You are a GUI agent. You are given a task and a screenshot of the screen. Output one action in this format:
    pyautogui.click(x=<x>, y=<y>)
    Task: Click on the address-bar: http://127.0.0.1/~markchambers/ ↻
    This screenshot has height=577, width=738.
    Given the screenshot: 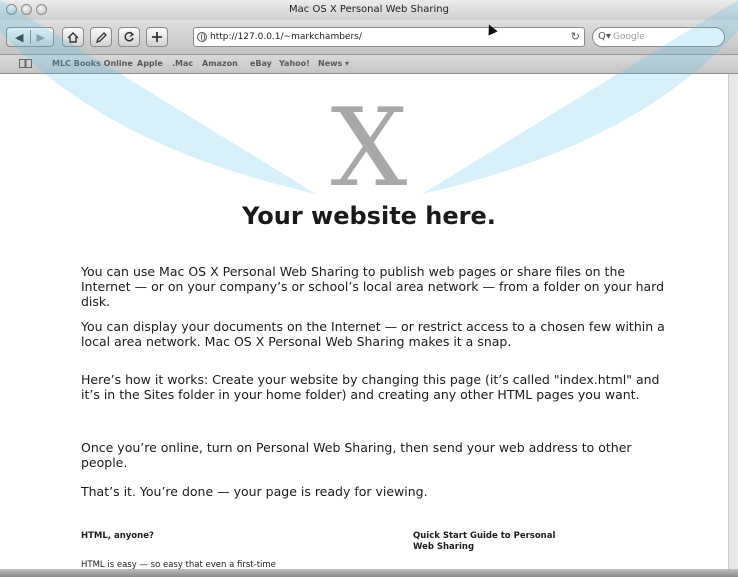 What is the action you would take?
    pyautogui.click(x=389, y=37)
    